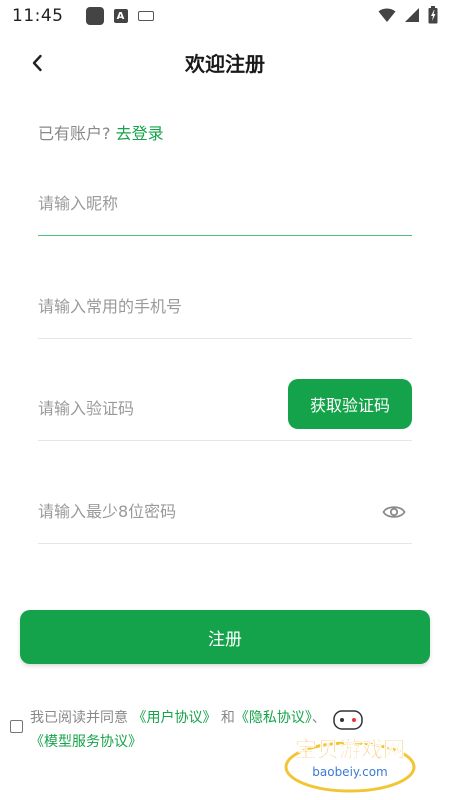 This screenshot has height=800, width=450. I want to click on show-password-toggle, so click(394, 512).